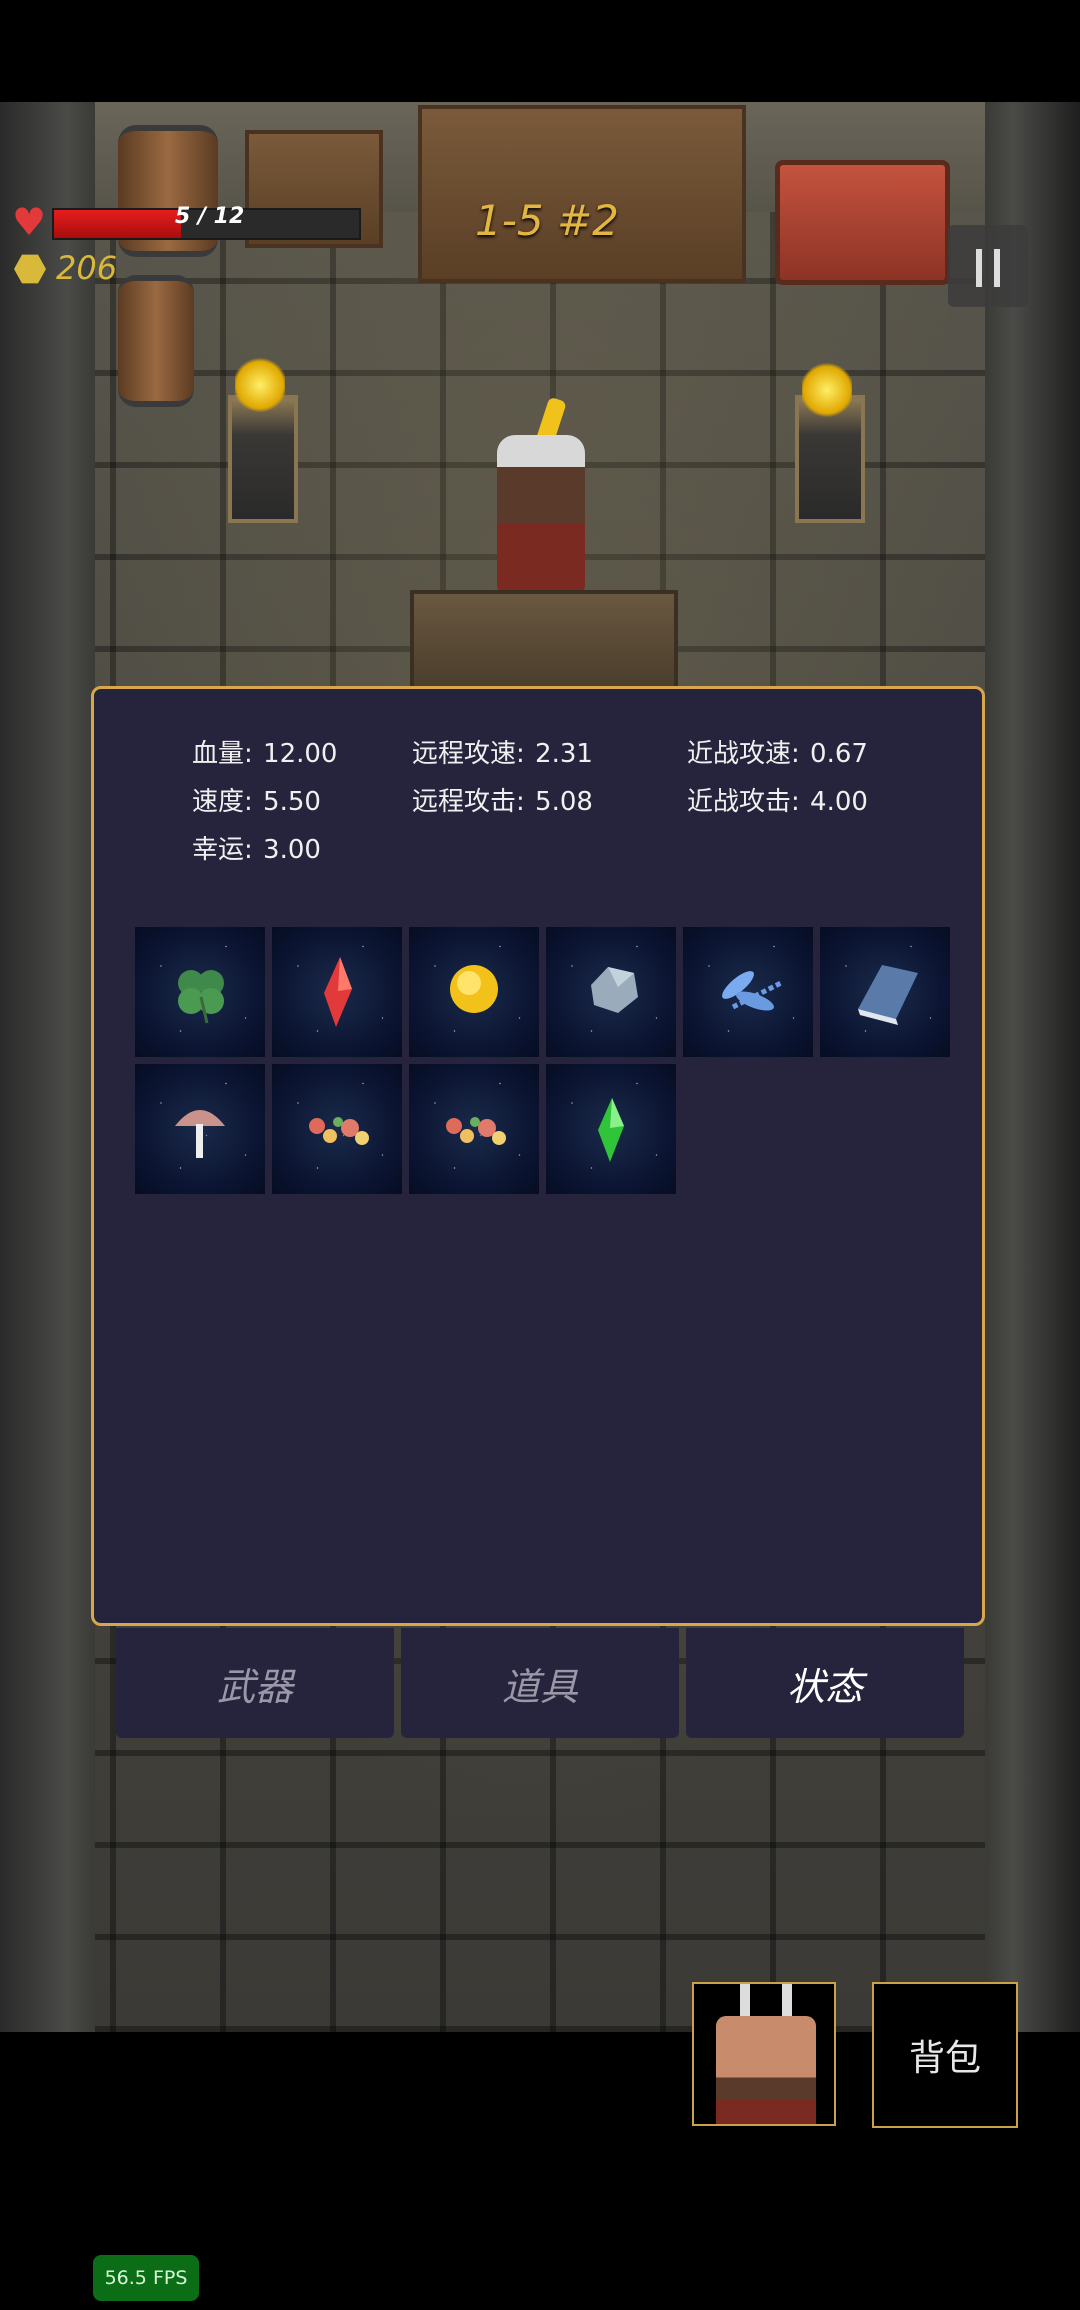  I want to click on blue-book-icon, so click(888, 995).